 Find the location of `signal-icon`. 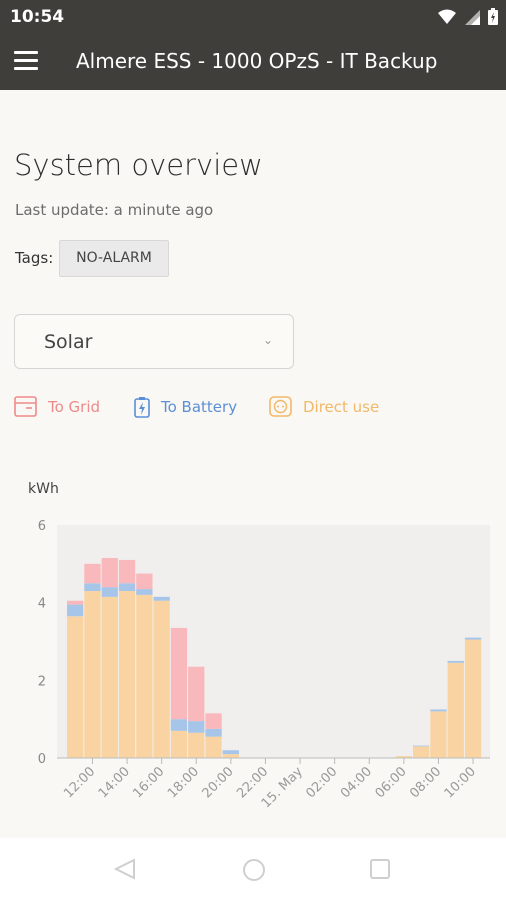

signal-icon is located at coordinates (472, 17).